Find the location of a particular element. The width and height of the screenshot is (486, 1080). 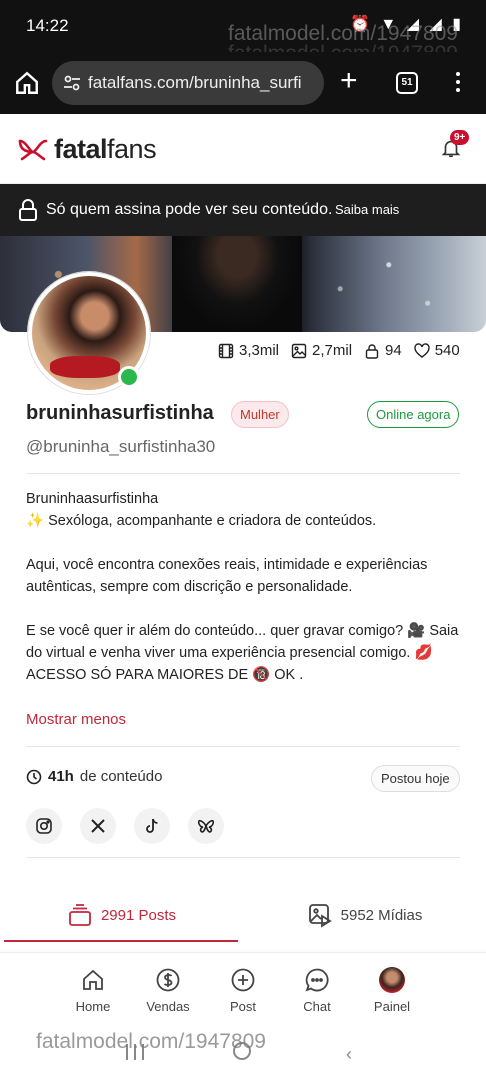

tiktok-icon is located at coordinates (152, 826).